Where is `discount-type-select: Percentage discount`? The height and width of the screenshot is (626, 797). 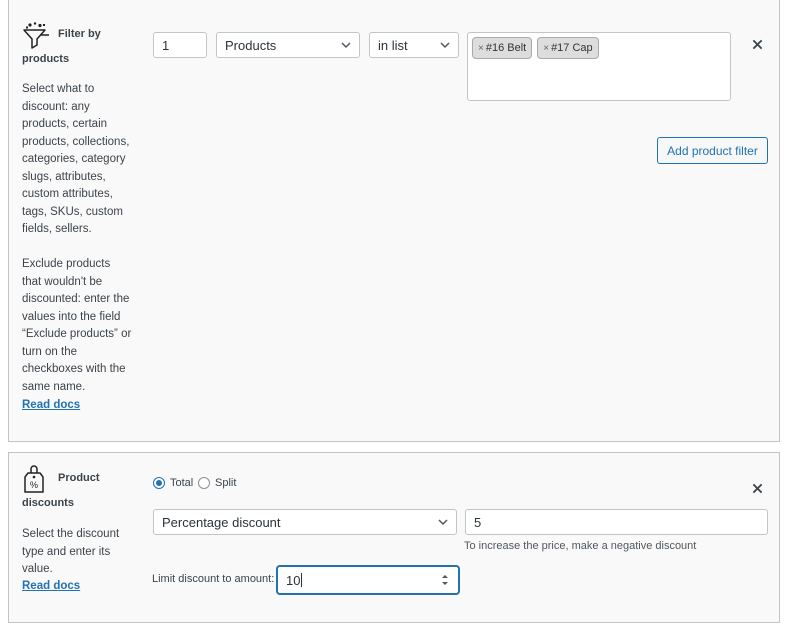 discount-type-select: Percentage discount is located at coordinates (305, 522).